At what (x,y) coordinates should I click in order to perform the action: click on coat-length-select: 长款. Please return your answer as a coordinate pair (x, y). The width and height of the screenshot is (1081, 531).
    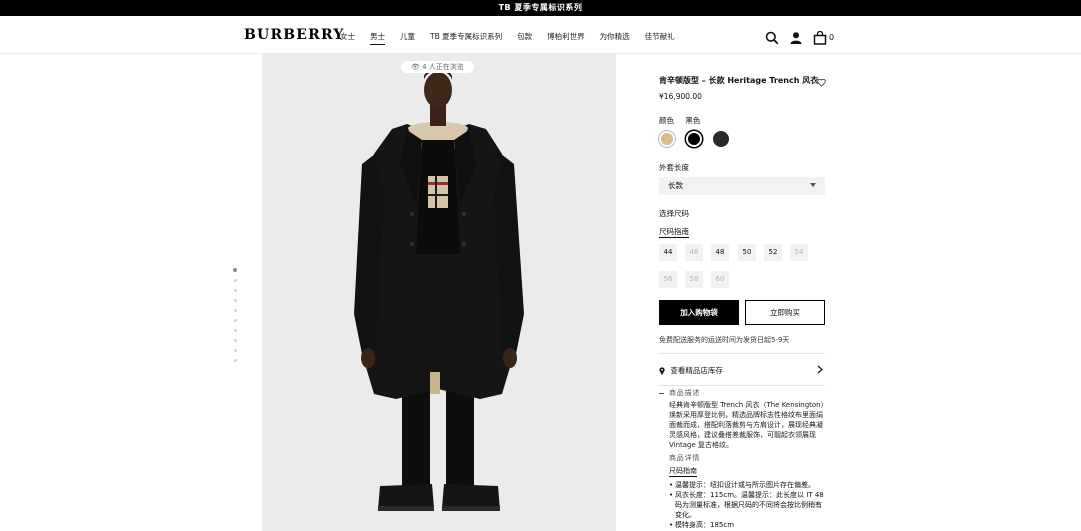
    Looking at the image, I should click on (742, 186).